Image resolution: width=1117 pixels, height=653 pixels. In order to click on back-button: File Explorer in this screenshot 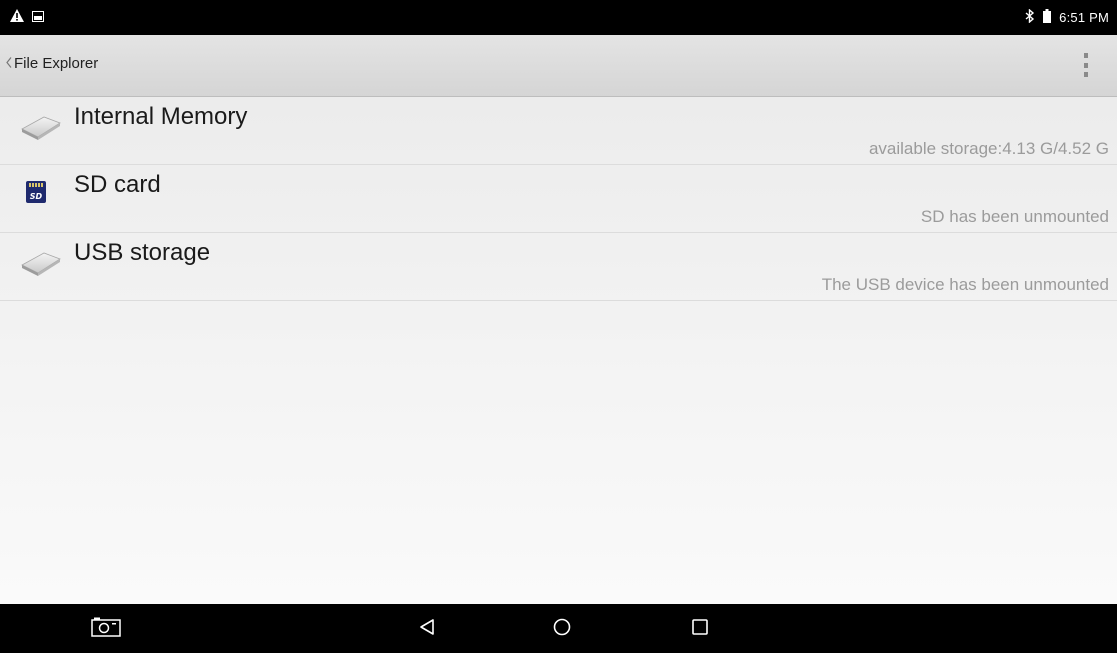, I will do `click(52, 63)`.